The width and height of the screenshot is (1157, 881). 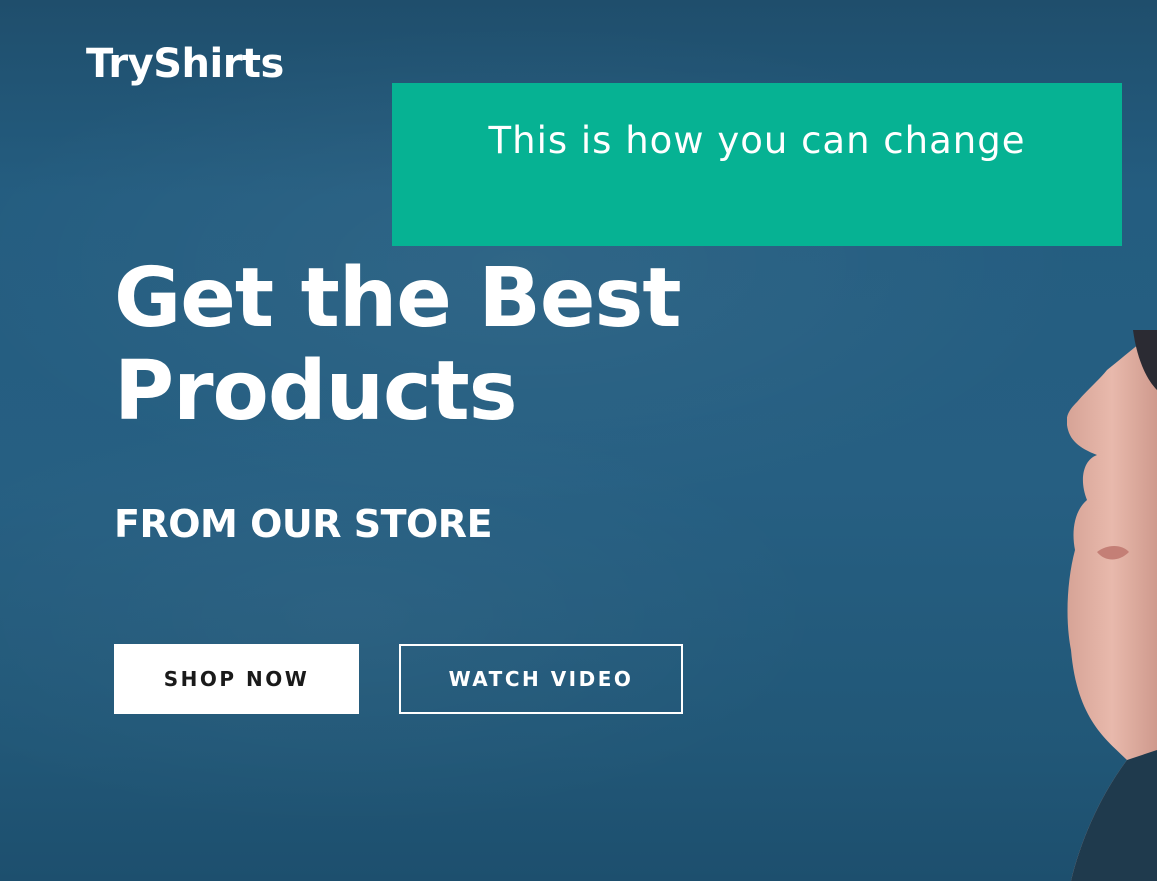 I want to click on notice-text: This is how you can change, so click(x=757, y=140).